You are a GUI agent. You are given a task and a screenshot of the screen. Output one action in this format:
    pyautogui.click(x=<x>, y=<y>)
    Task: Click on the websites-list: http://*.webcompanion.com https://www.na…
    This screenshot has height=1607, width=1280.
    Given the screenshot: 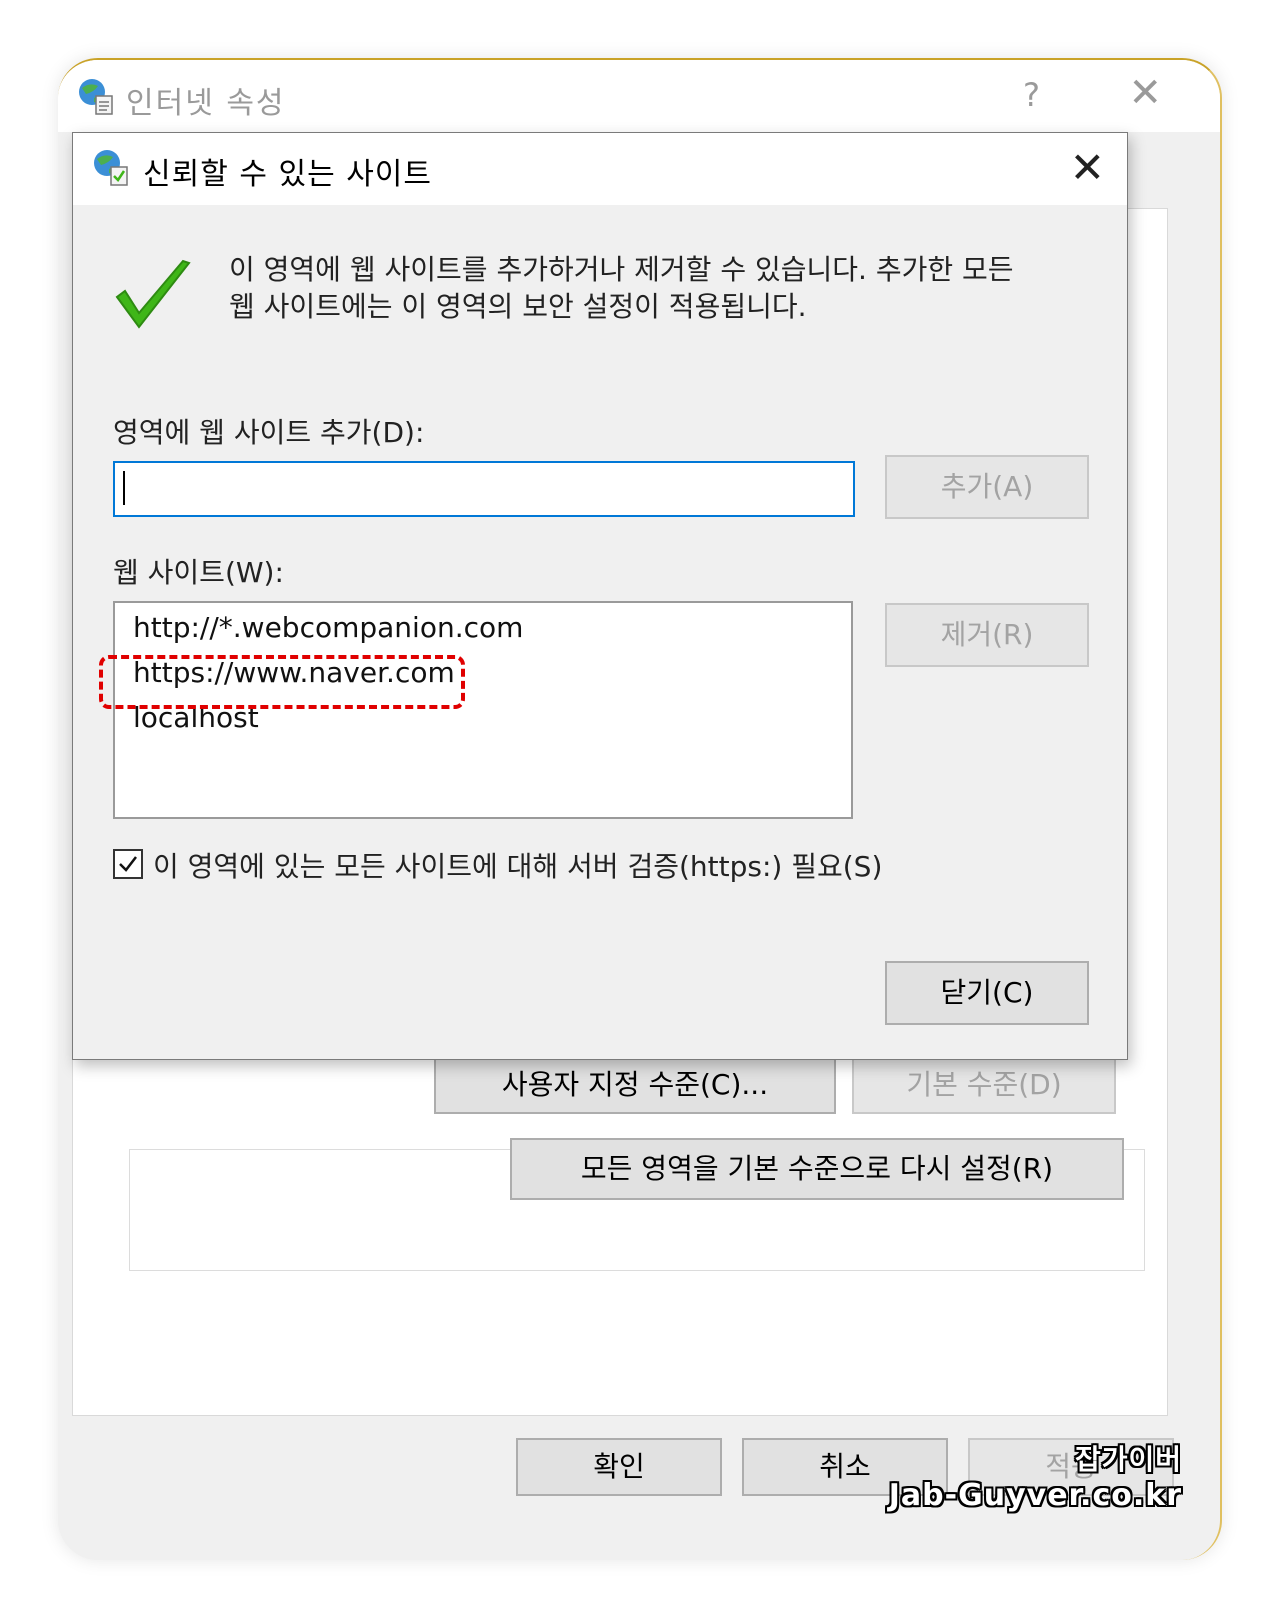 What is the action you would take?
    pyautogui.click(x=476, y=710)
    